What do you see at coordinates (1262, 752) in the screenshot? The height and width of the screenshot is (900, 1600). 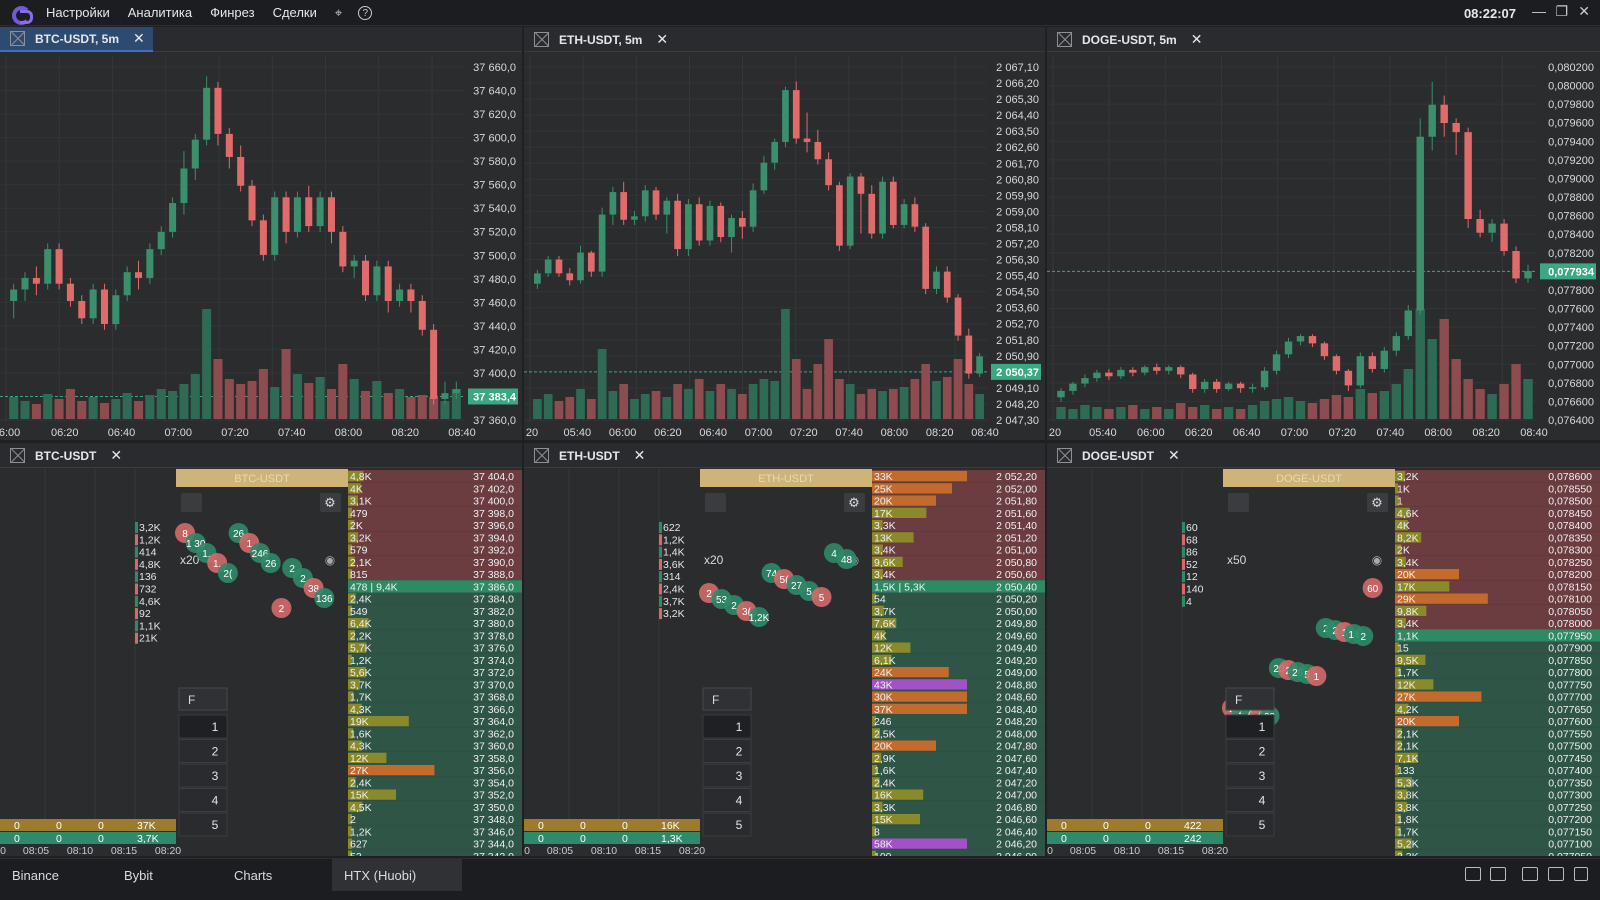 I see `level-button-label: 2` at bounding box center [1262, 752].